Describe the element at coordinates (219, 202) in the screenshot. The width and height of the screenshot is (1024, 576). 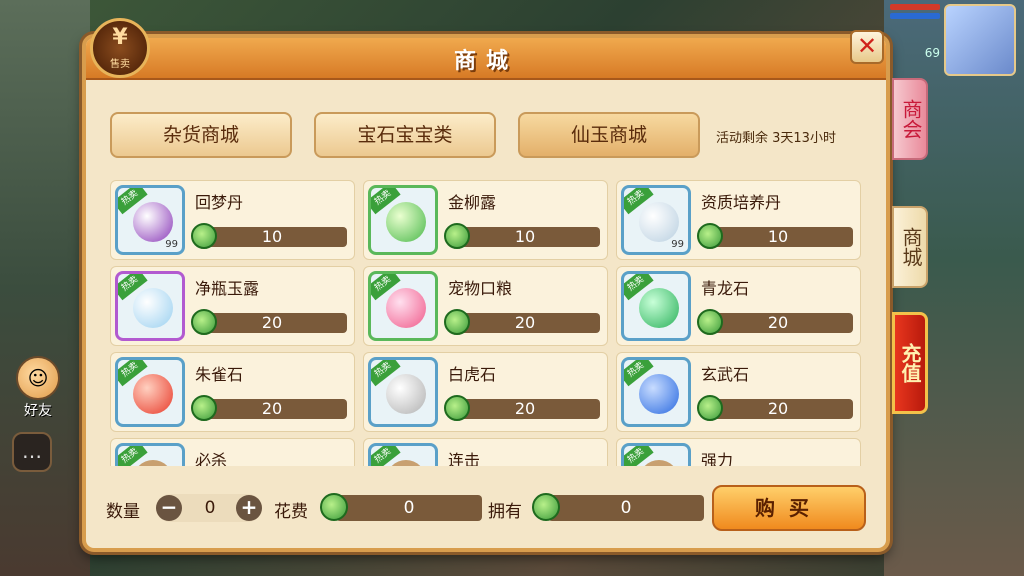
I see `item-name: 回梦丹` at that location.